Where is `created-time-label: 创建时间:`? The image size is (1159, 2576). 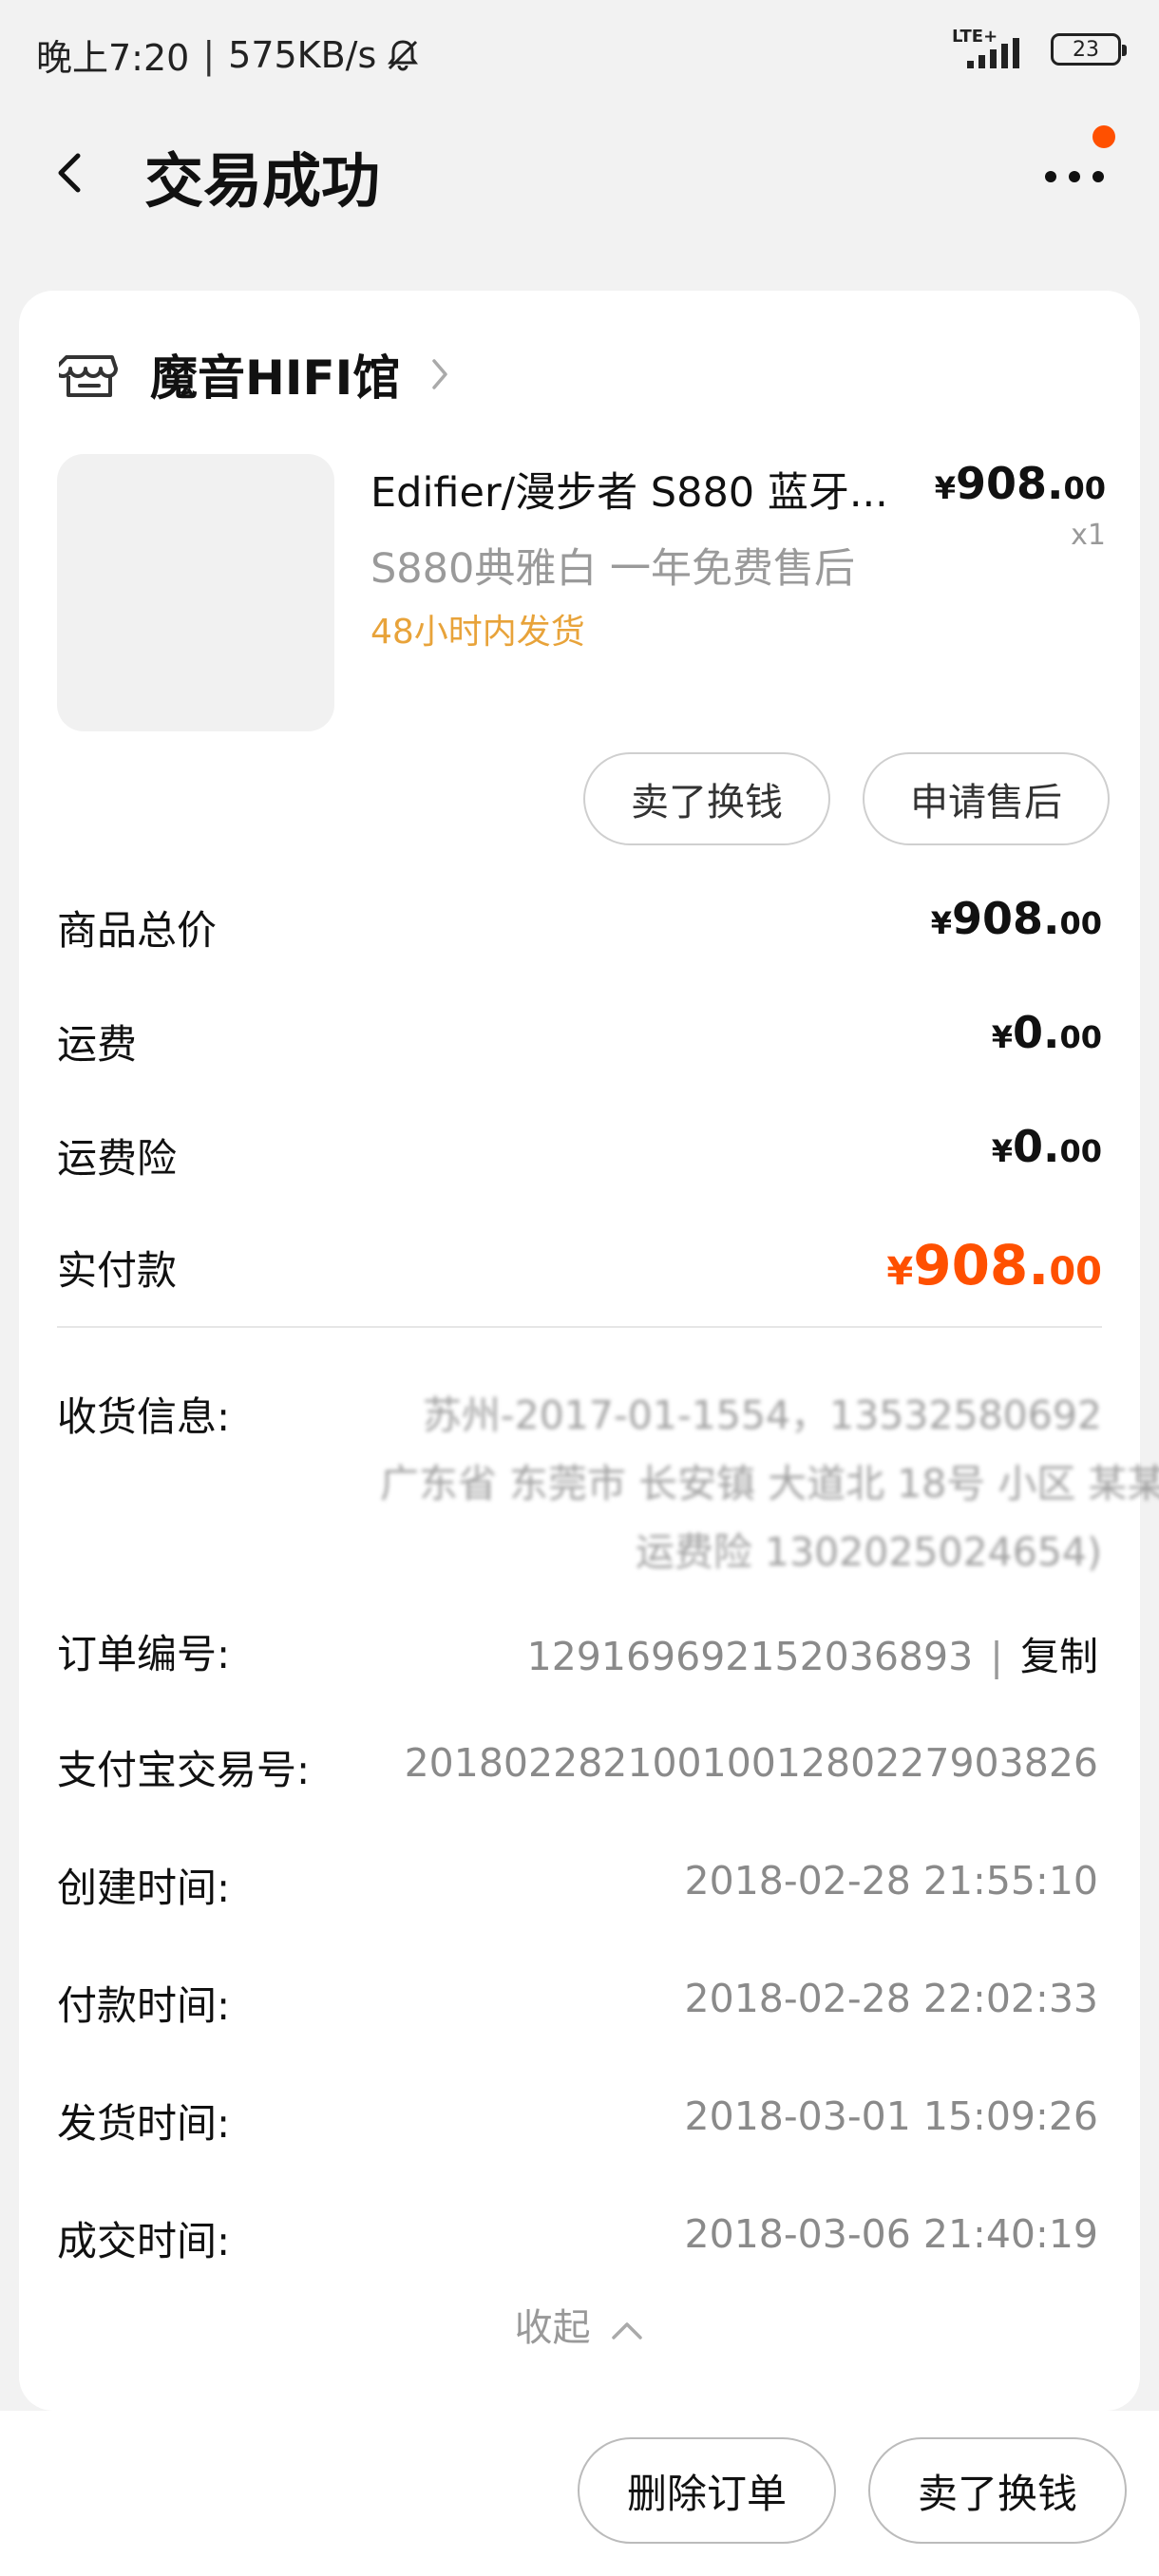 created-time-label: 创建时间: is located at coordinates (144, 1888).